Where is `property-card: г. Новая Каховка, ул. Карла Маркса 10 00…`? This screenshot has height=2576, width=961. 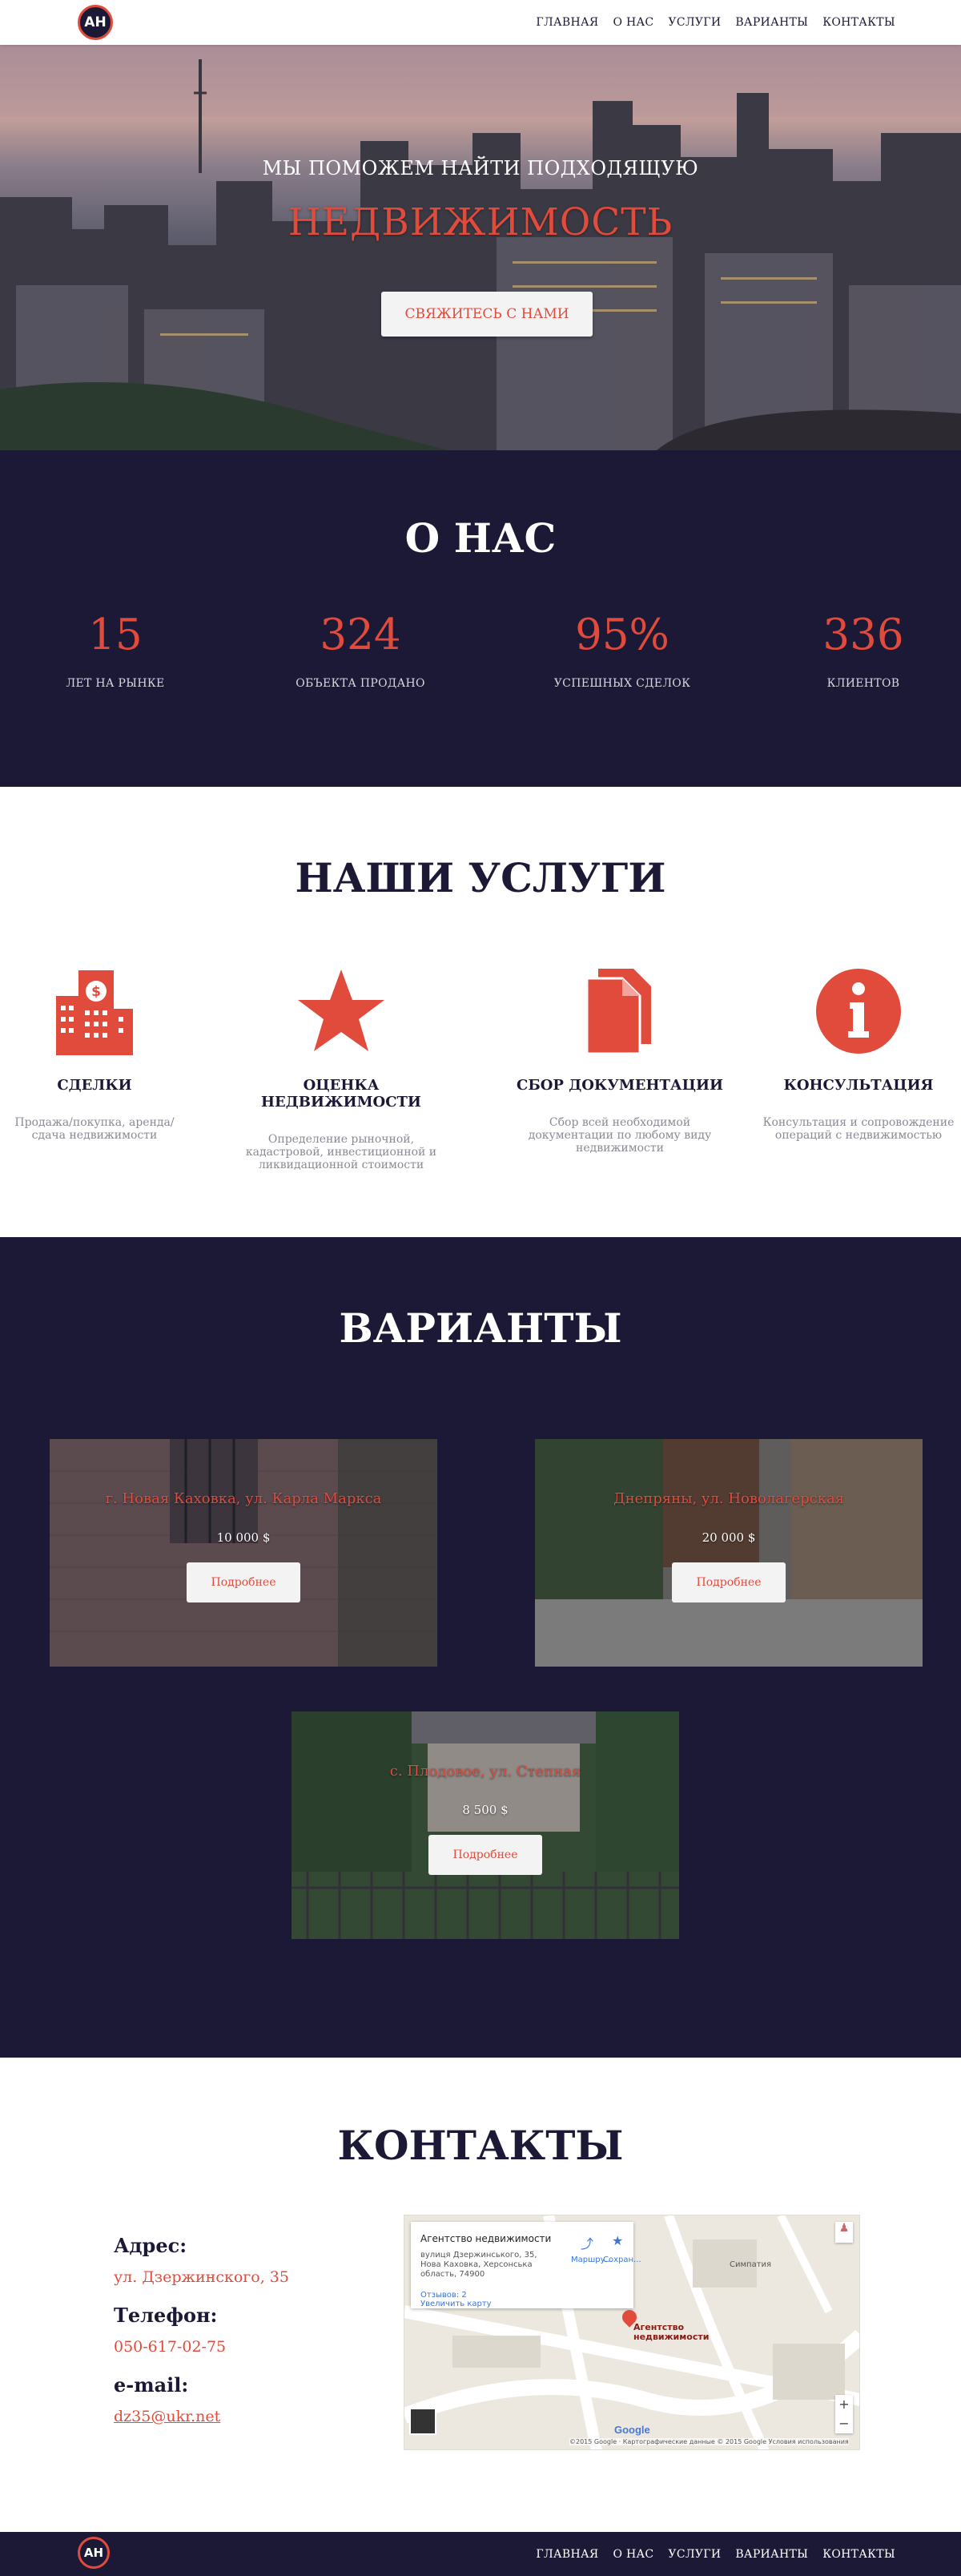
property-card: г. Новая Каховка, ул. Карла Маркса 10 00… is located at coordinates (243, 1553).